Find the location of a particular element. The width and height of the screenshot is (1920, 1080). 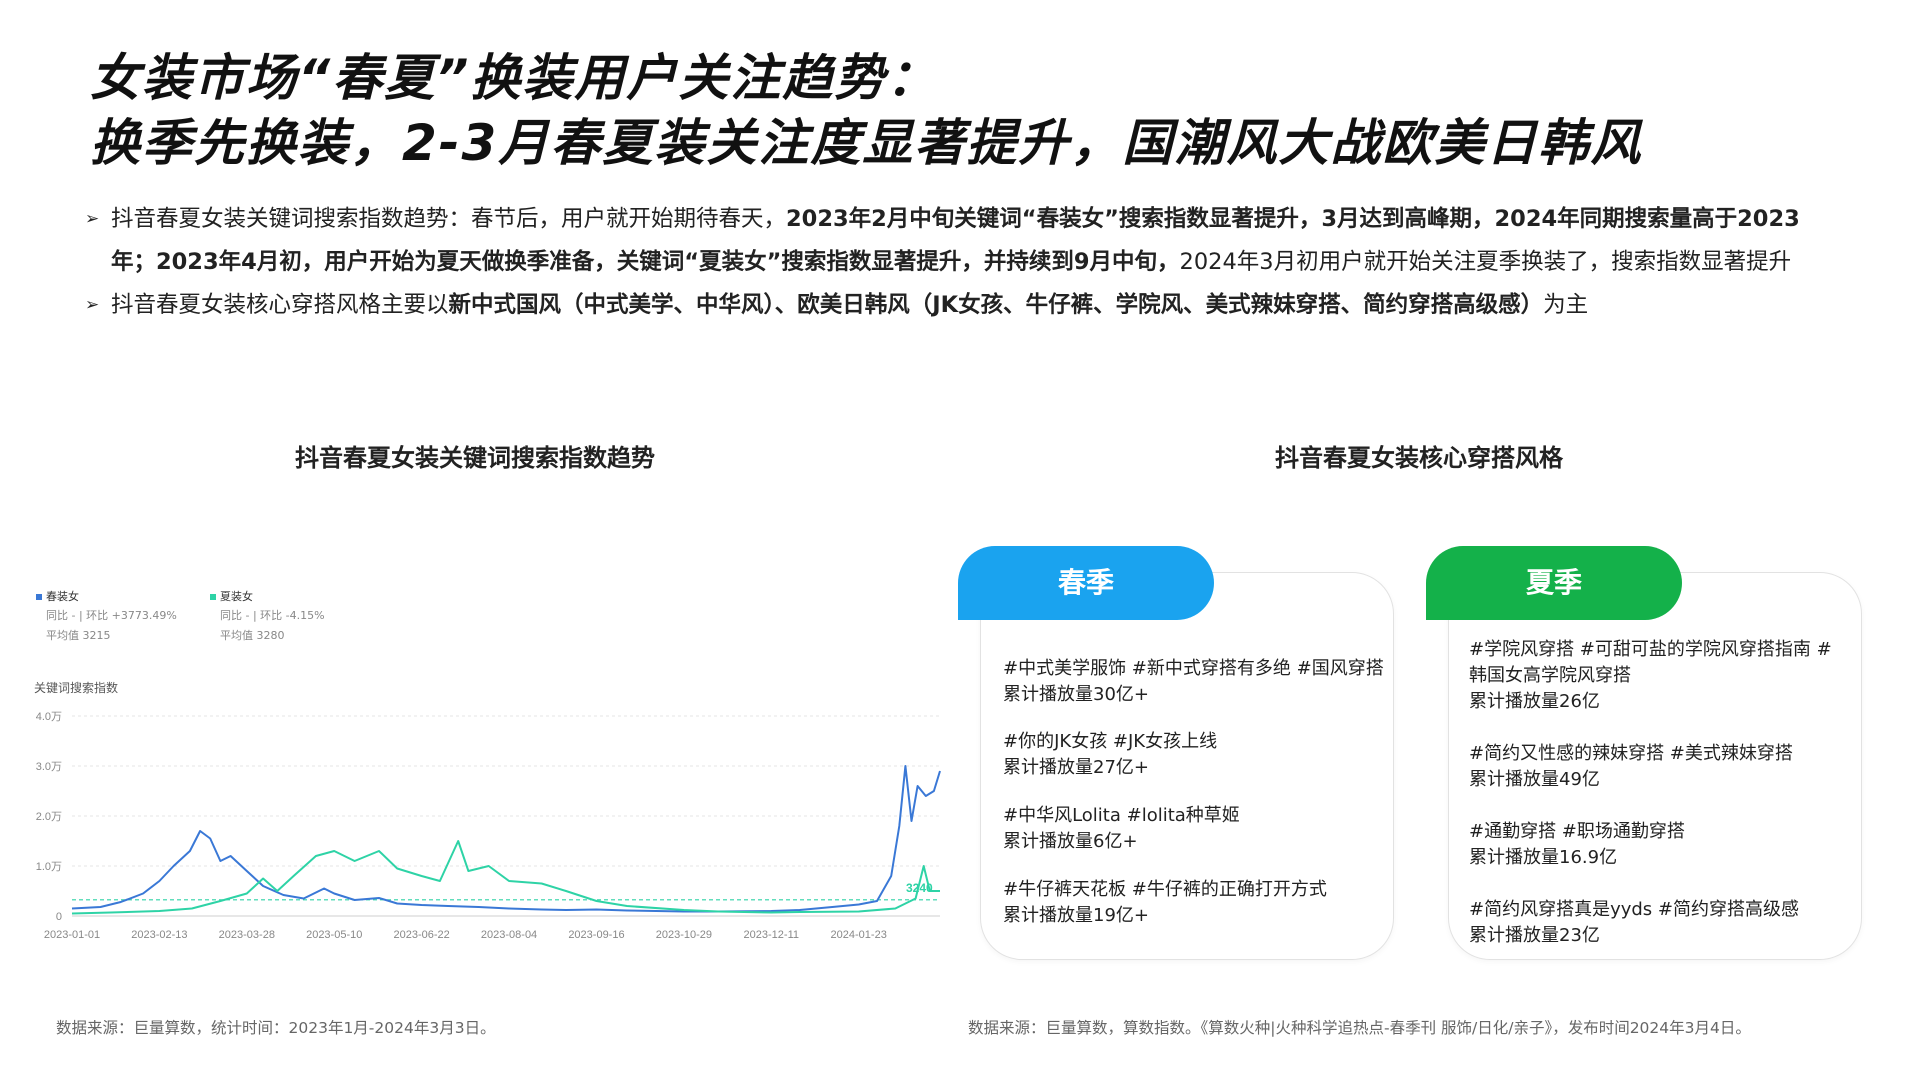

y-axis-label: 关键词搜索指数 is located at coordinates (76, 687).